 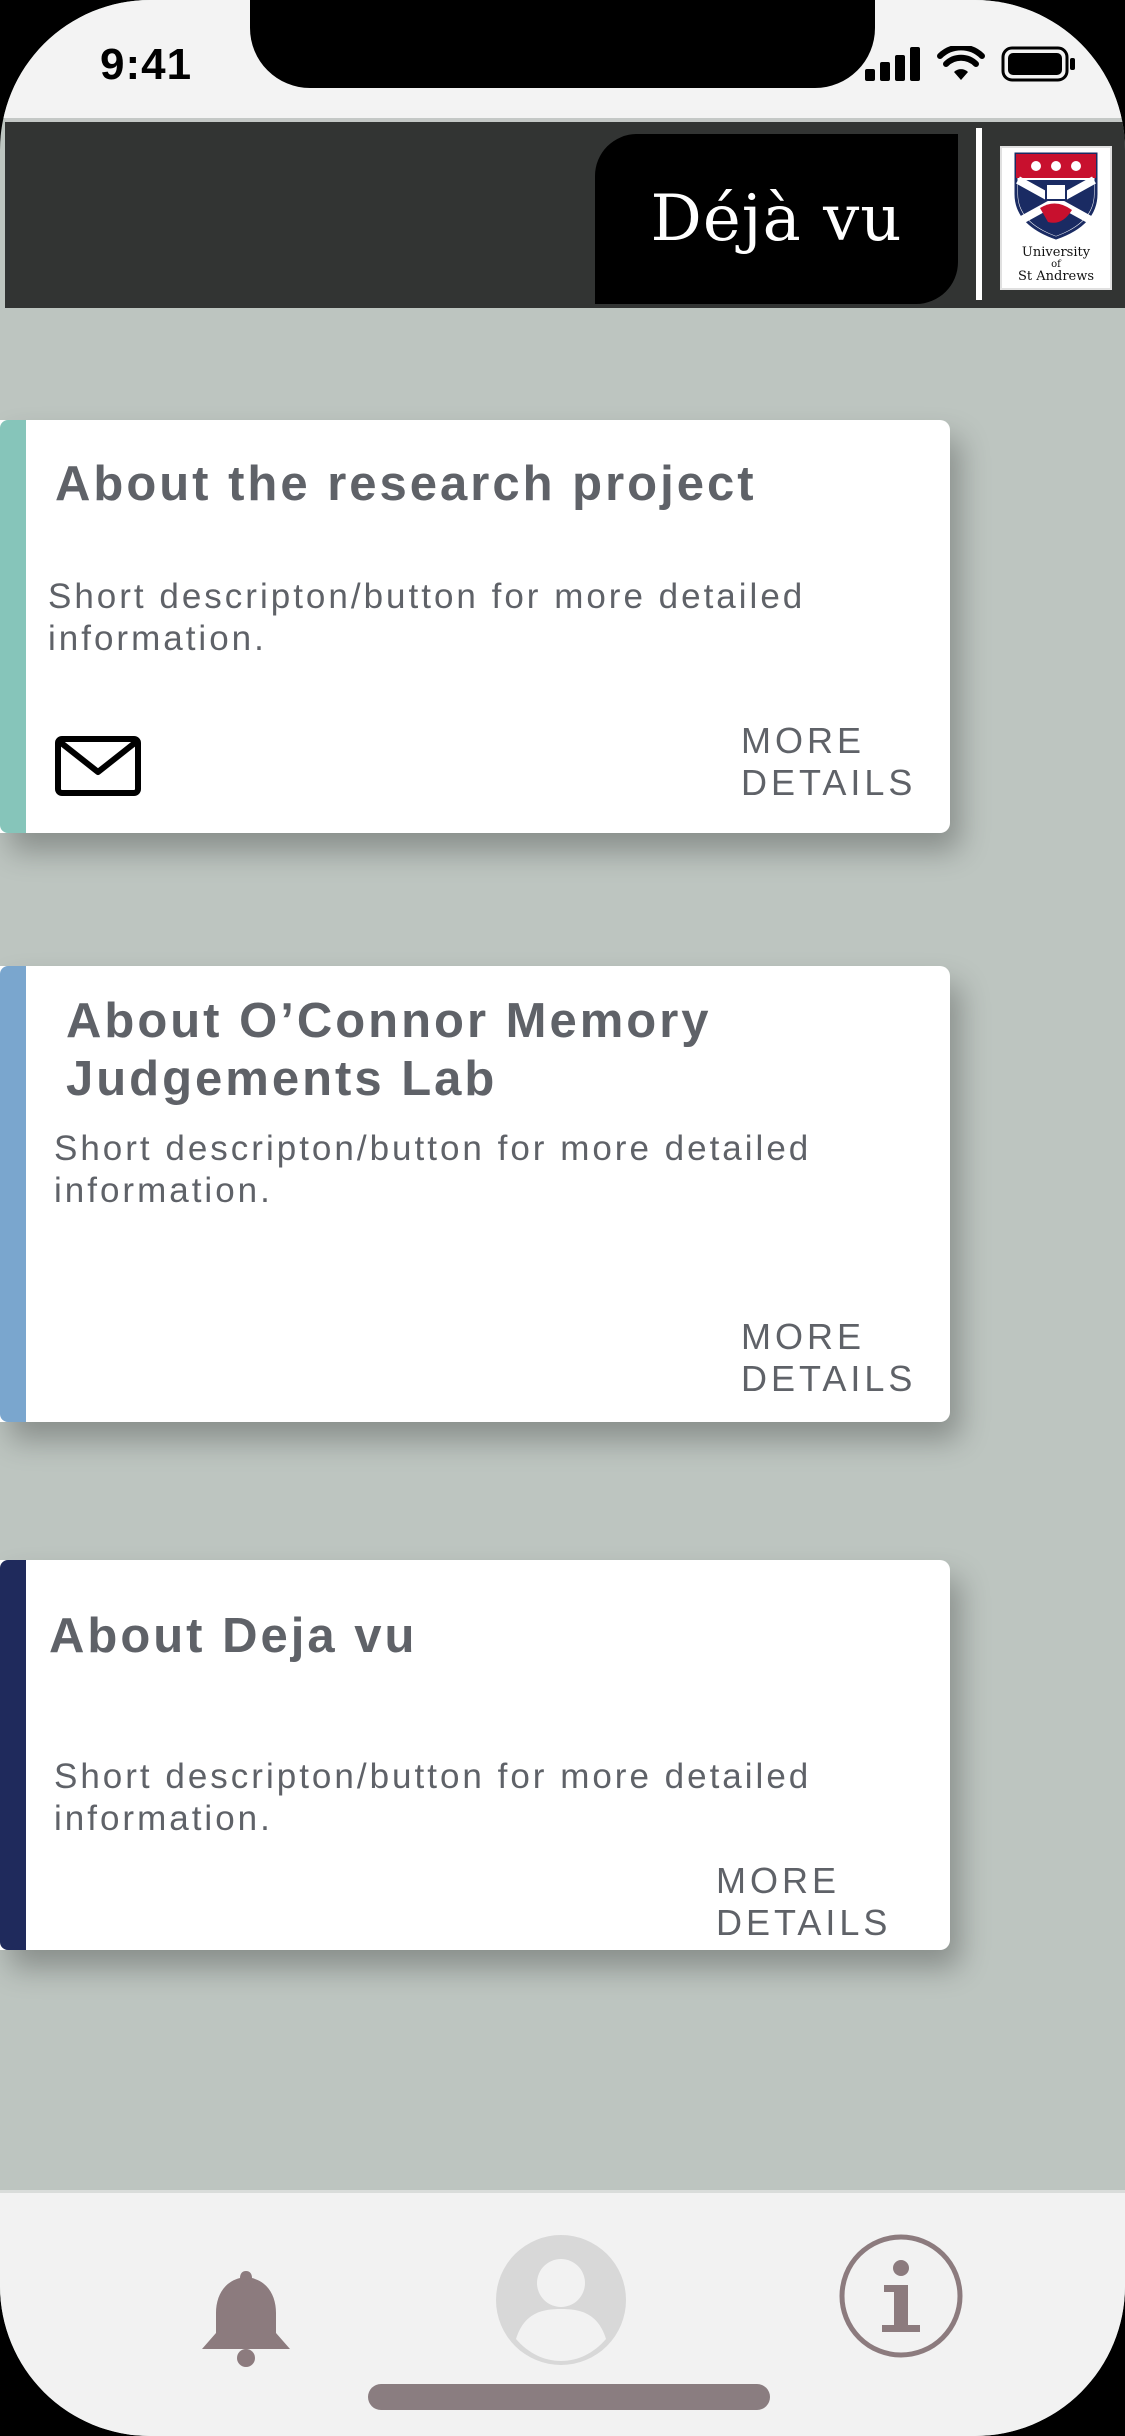 I want to click on app-title: Déjà vu, so click(x=776, y=219).